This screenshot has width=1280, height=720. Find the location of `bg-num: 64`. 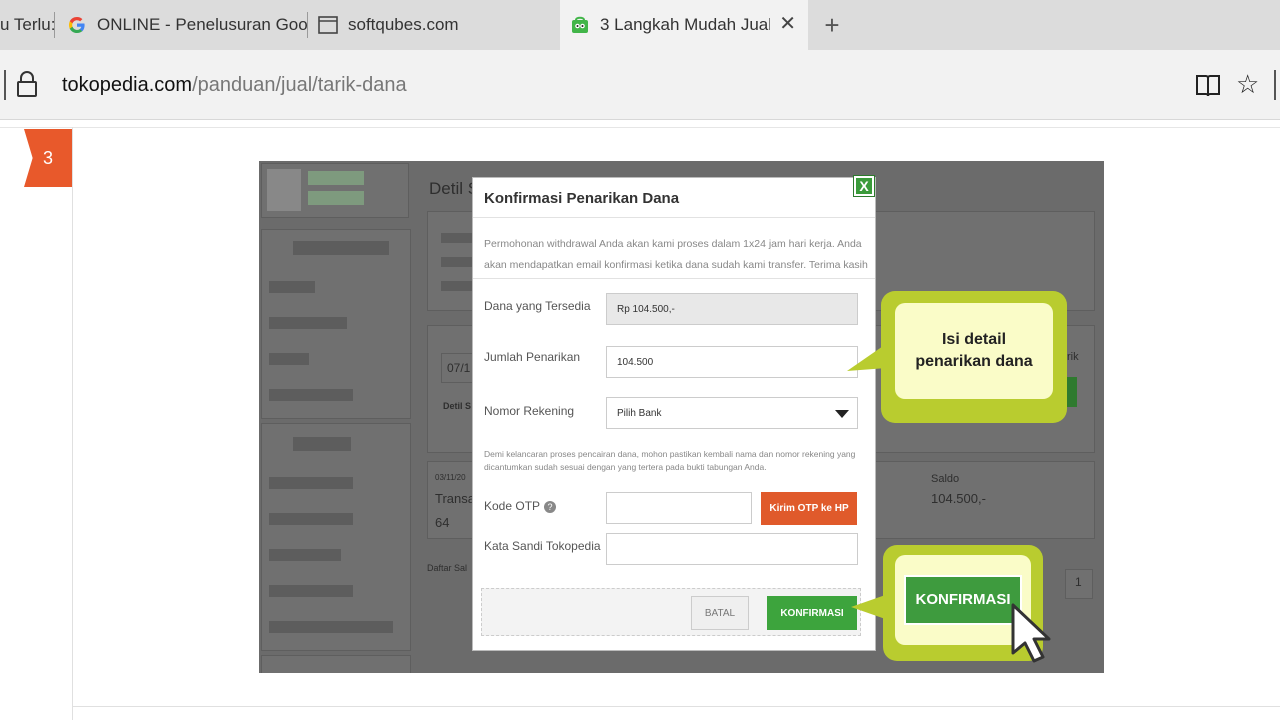

bg-num: 64 is located at coordinates (442, 522).